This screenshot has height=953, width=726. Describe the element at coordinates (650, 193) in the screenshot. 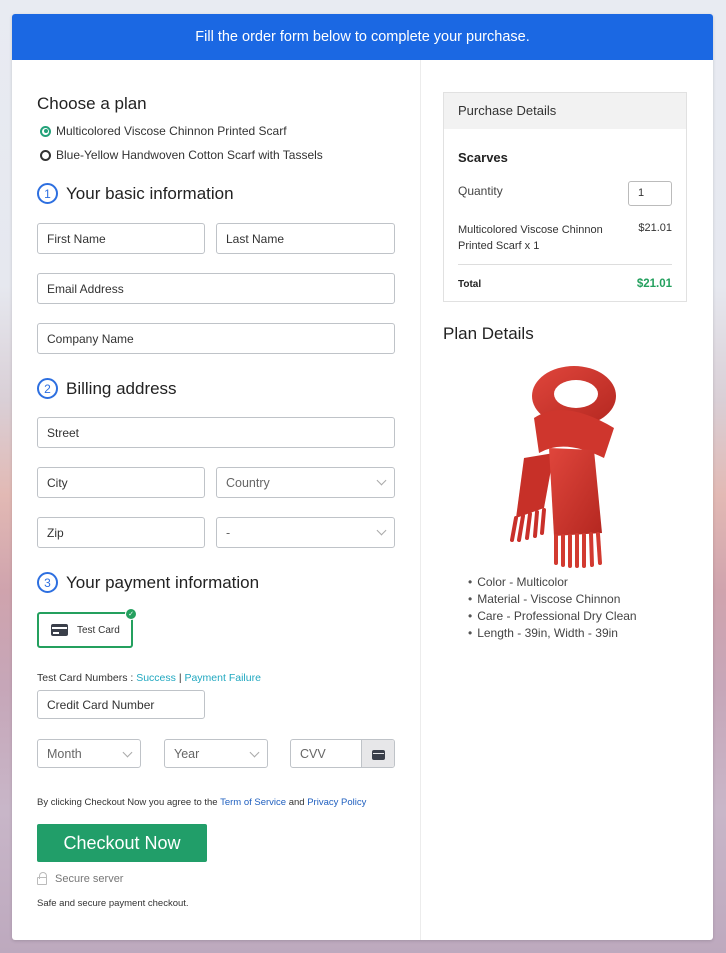

I see `quantity-input: 1` at that location.